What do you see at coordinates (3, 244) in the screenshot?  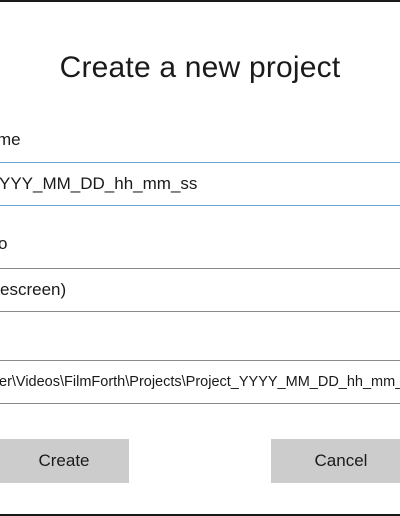 I see `aspect-ratio-label: o` at bounding box center [3, 244].